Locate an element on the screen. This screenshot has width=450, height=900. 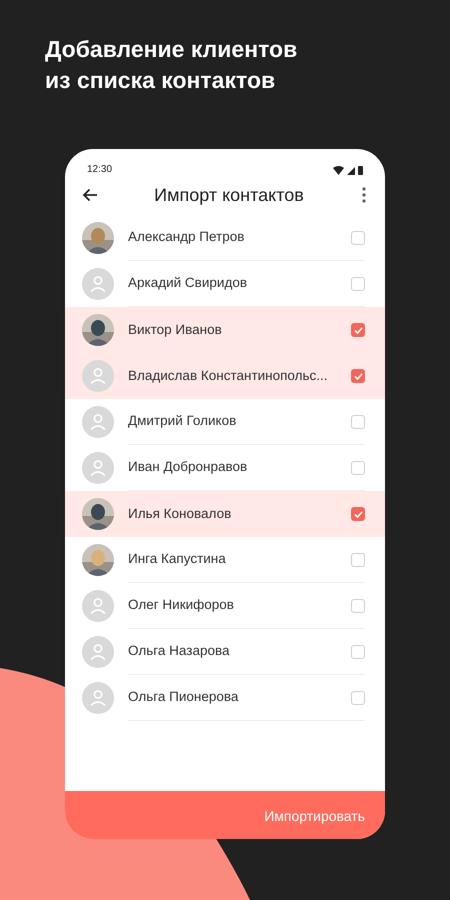
contact-name: Иван Добронравов is located at coordinates (188, 467).